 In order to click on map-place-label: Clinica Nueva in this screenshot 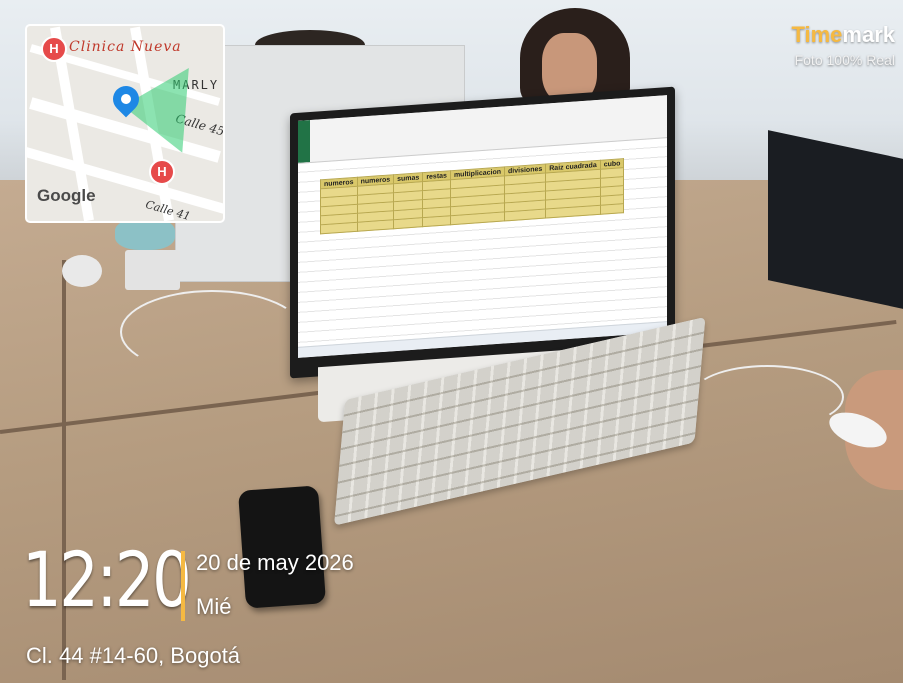, I will do `click(125, 47)`.